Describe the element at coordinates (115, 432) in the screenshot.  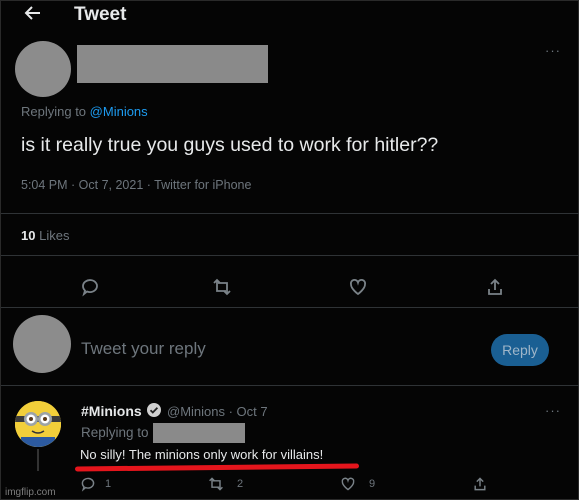
I see `reply-replying-to: Replying to` at that location.